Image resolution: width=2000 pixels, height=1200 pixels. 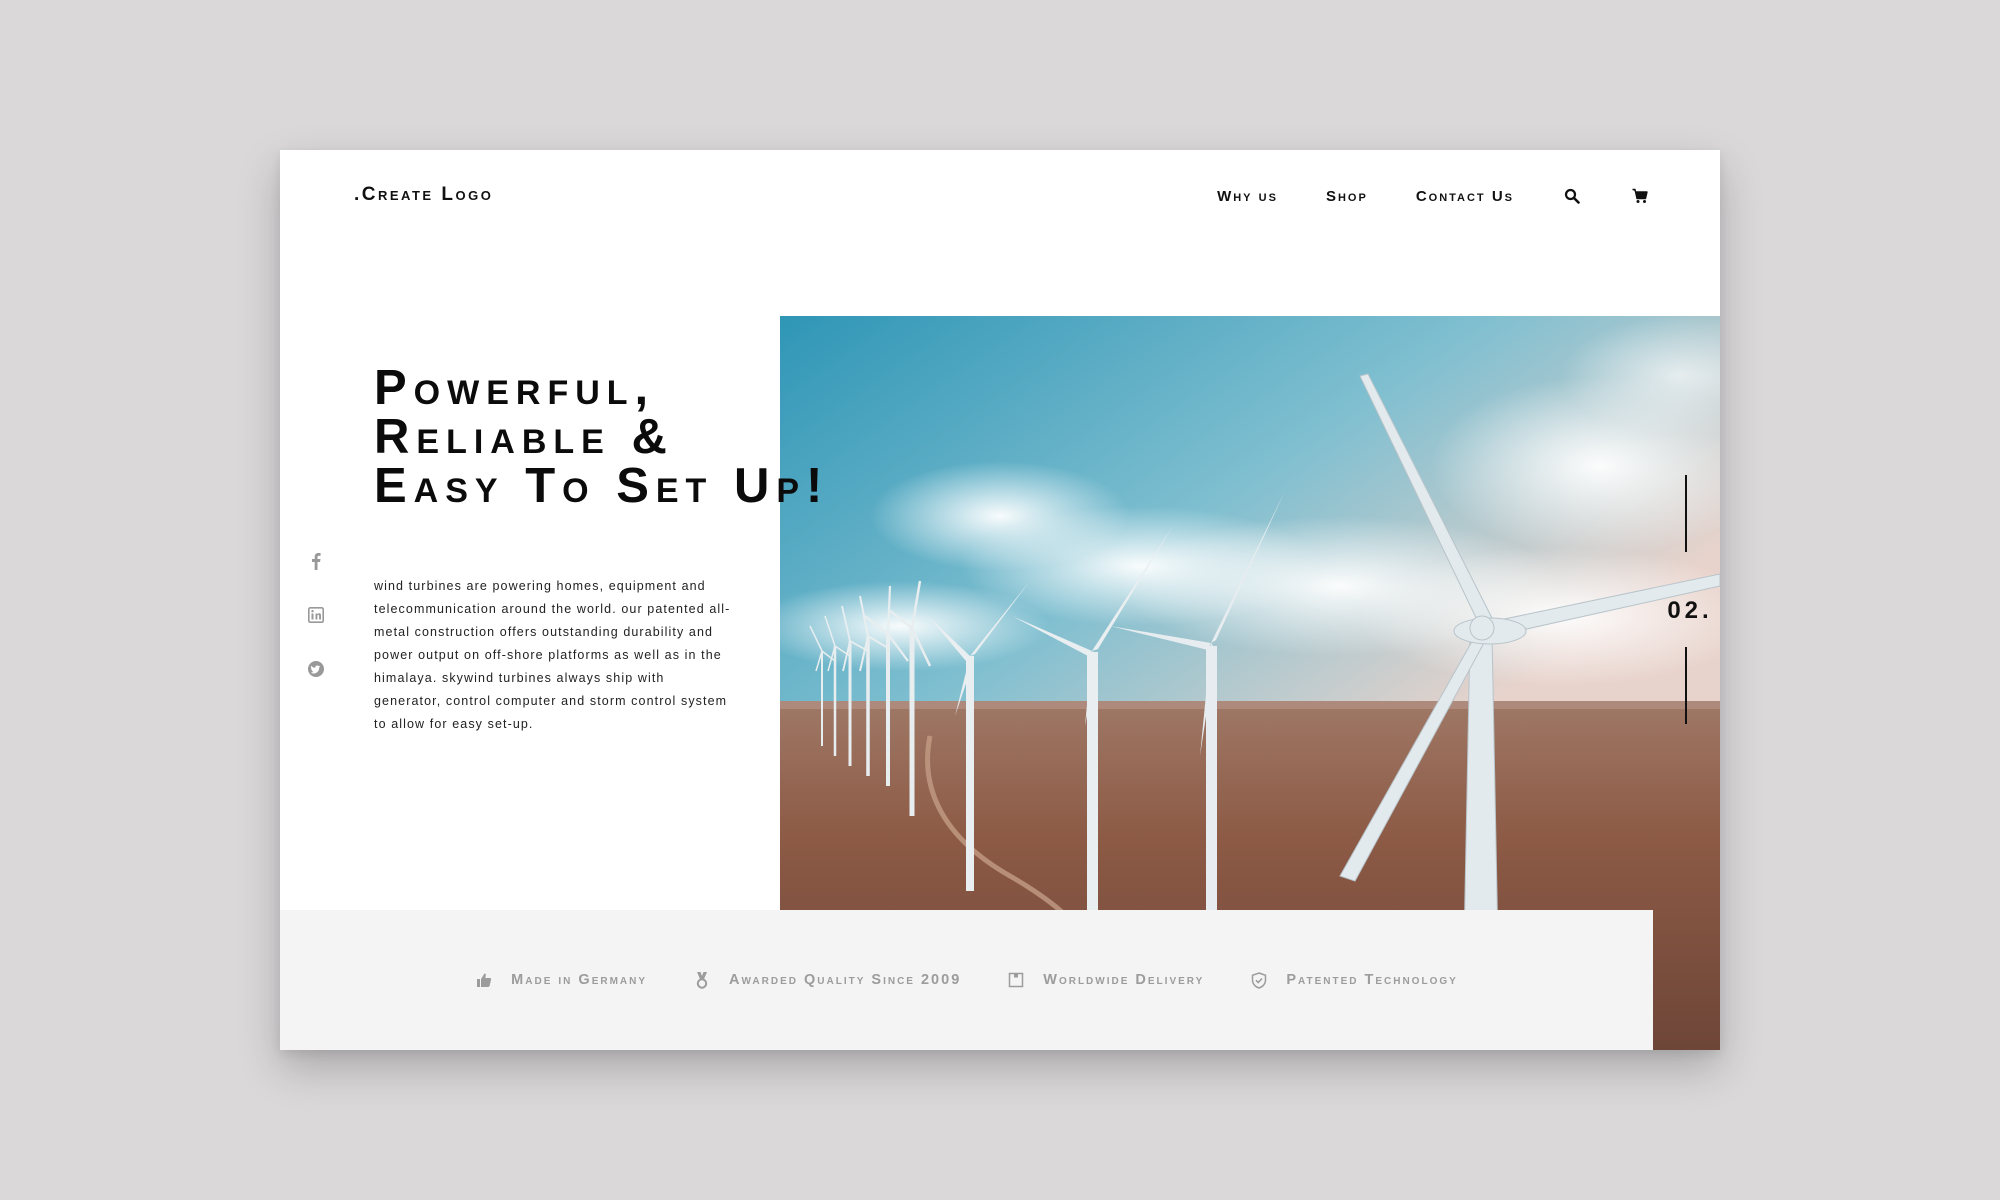 What do you see at coordinates (1409, 196) in the screenshot?
I see `main-nav: Why us Shop Contact Us` at bounding box center [1409, 196].